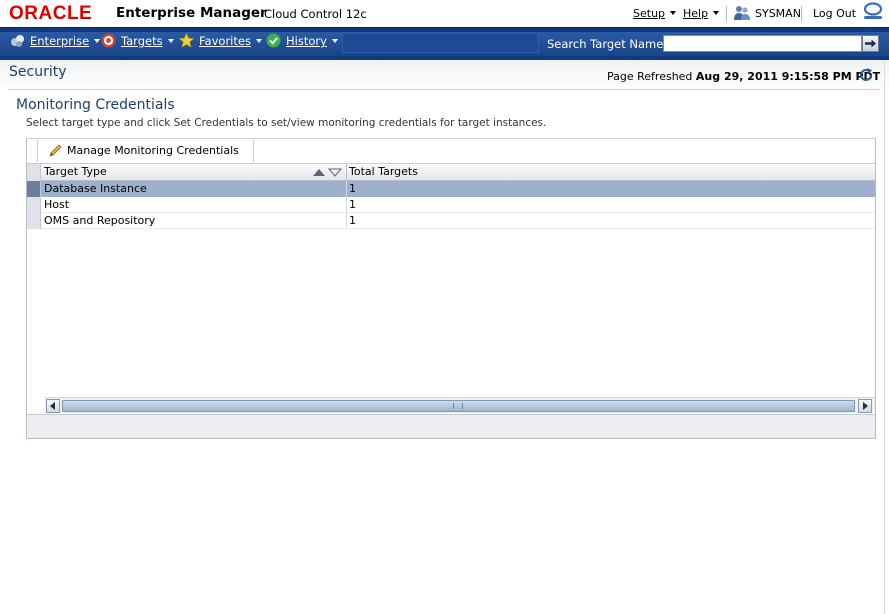 This screenshot has width=889, height=614. Describe the element at coordinates (742, 13) in the screenshot. I see `user-icon` at that location.